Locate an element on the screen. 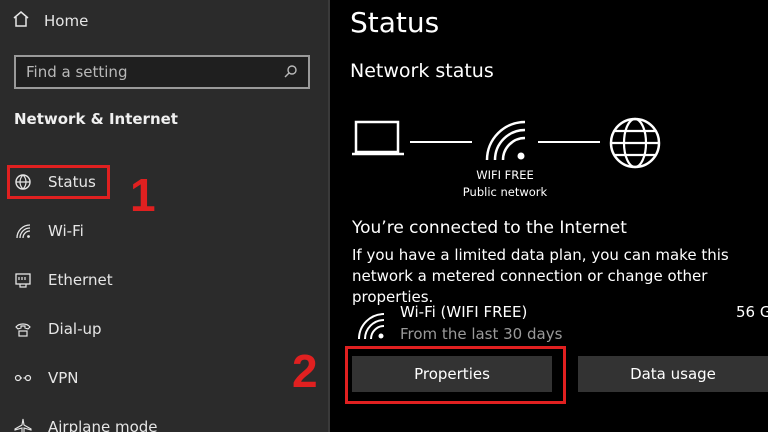 Image resolution: width=768 pixels, height=432 pixels. annotation-step-1: 1 is located at coordinates (143, 195).